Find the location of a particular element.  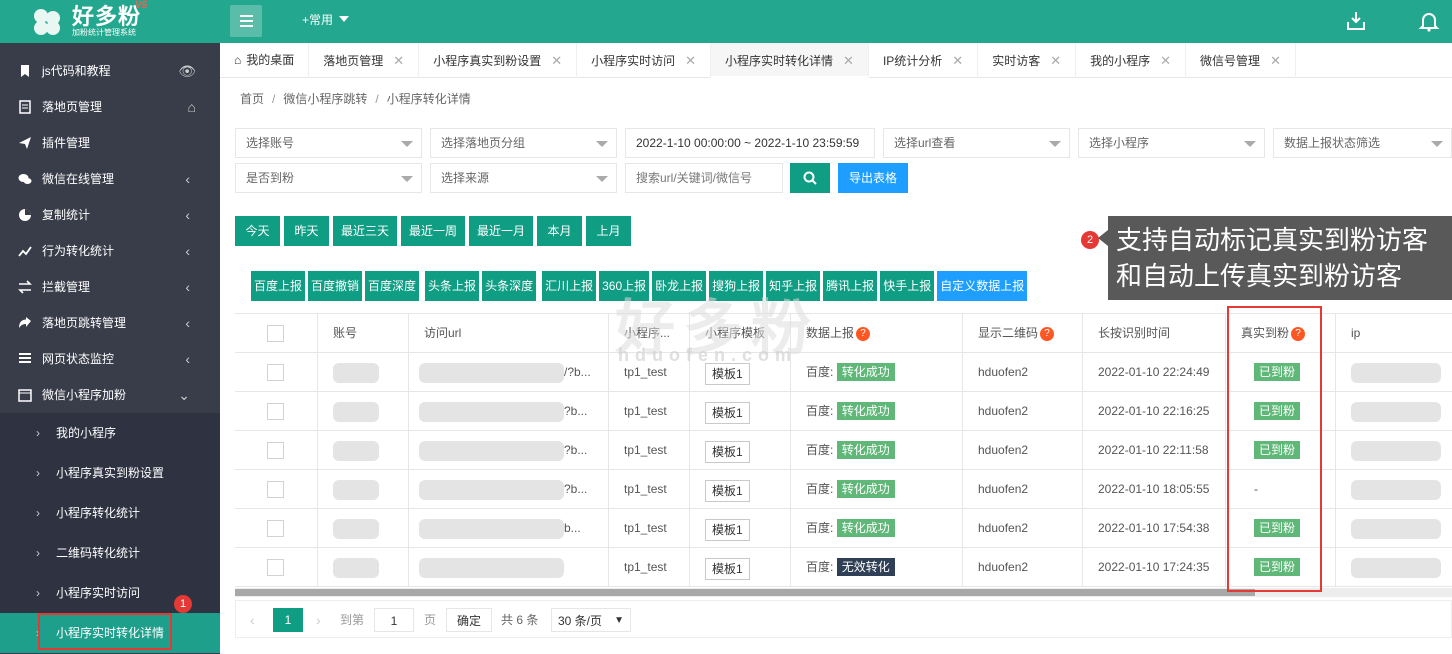

tab: 小程序真实到粉设置 ✕ is located at coordinates (498, 60).